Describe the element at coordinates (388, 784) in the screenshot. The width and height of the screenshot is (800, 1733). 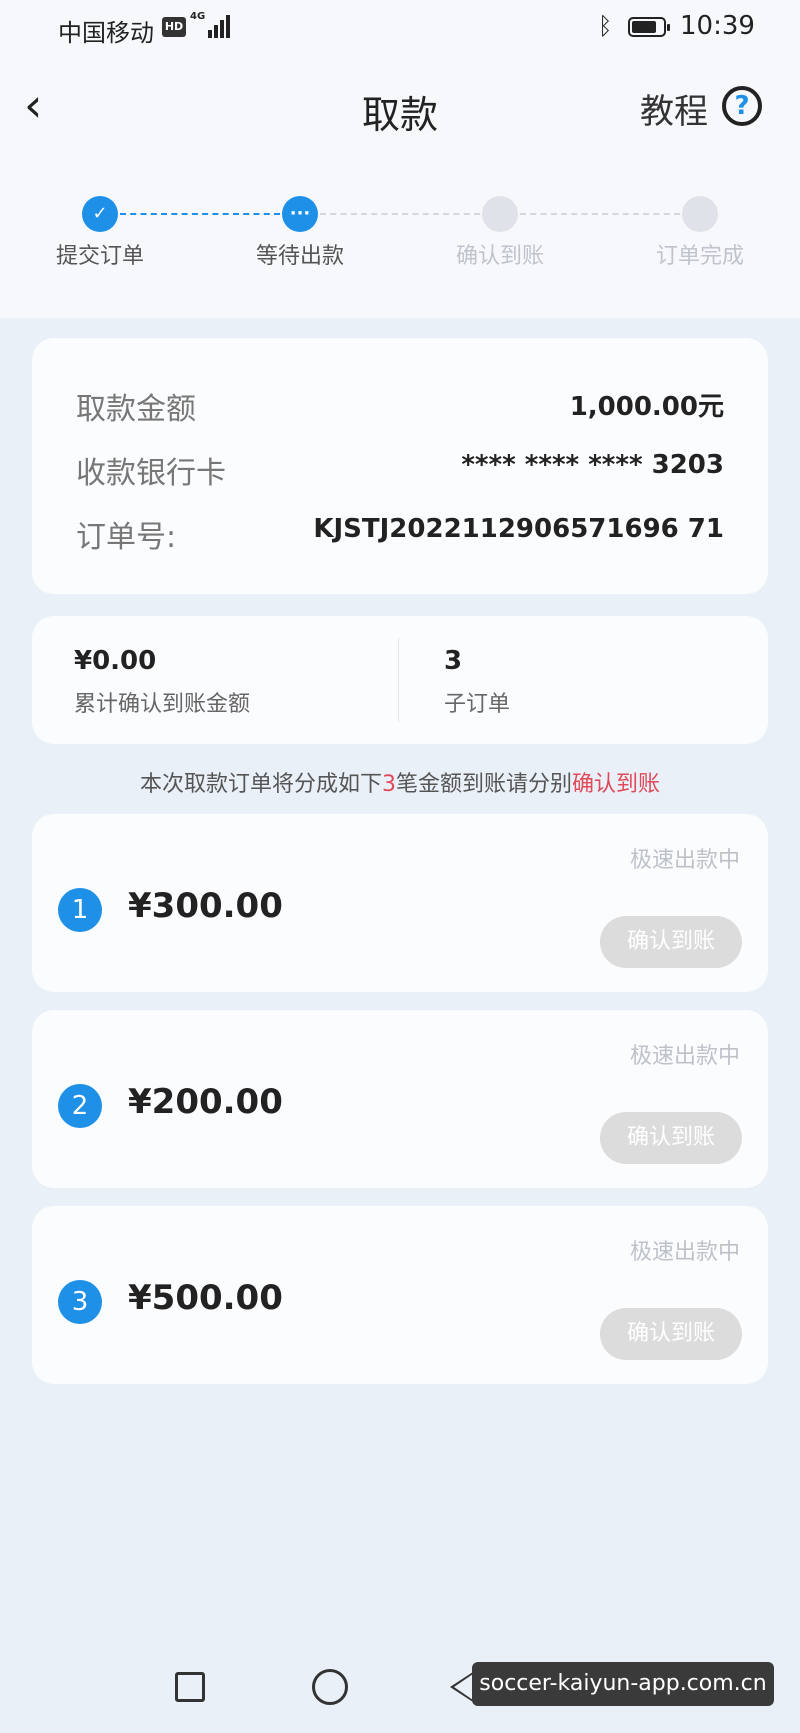
I see `notice-count: 3` at that location.